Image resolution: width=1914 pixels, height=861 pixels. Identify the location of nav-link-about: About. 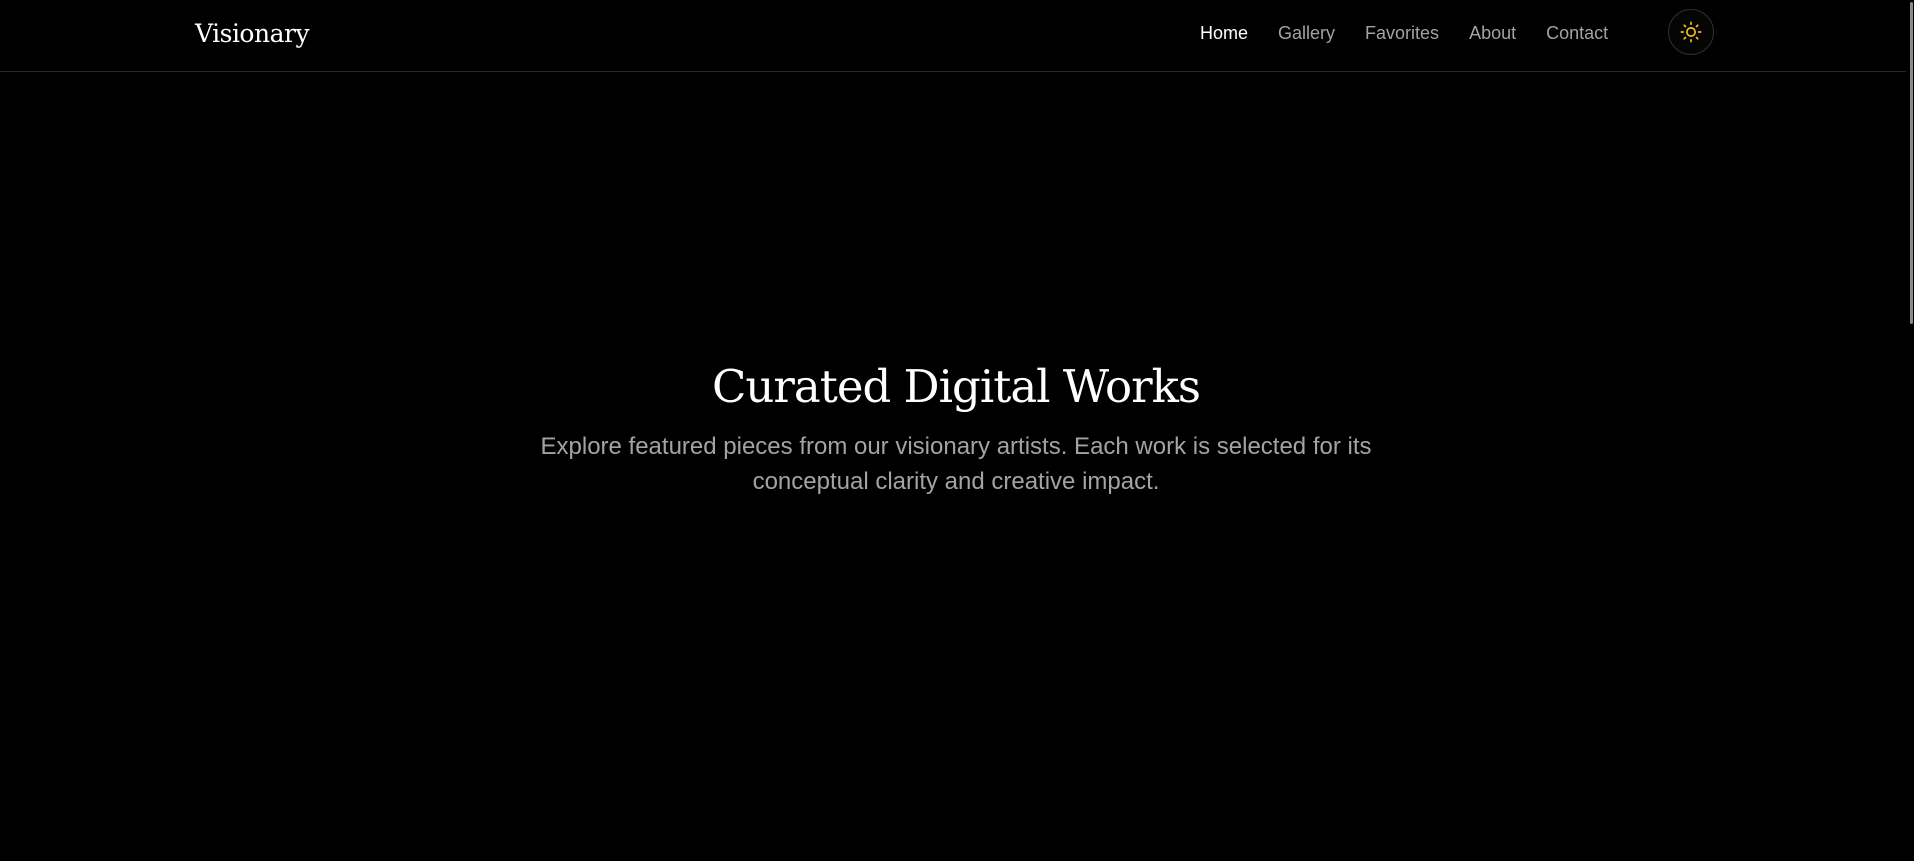
(1492, 33).